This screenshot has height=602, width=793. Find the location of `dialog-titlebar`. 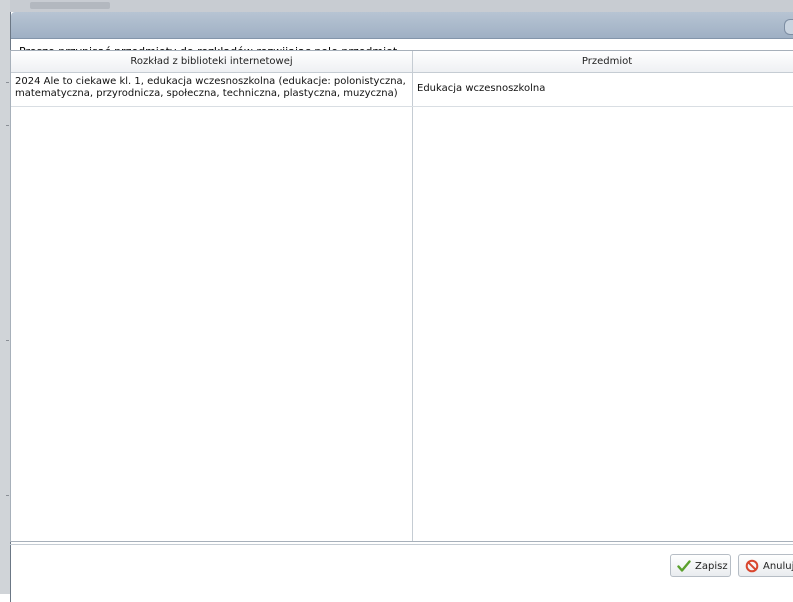

dialog-titlebar is located at coordinates (402, 25).